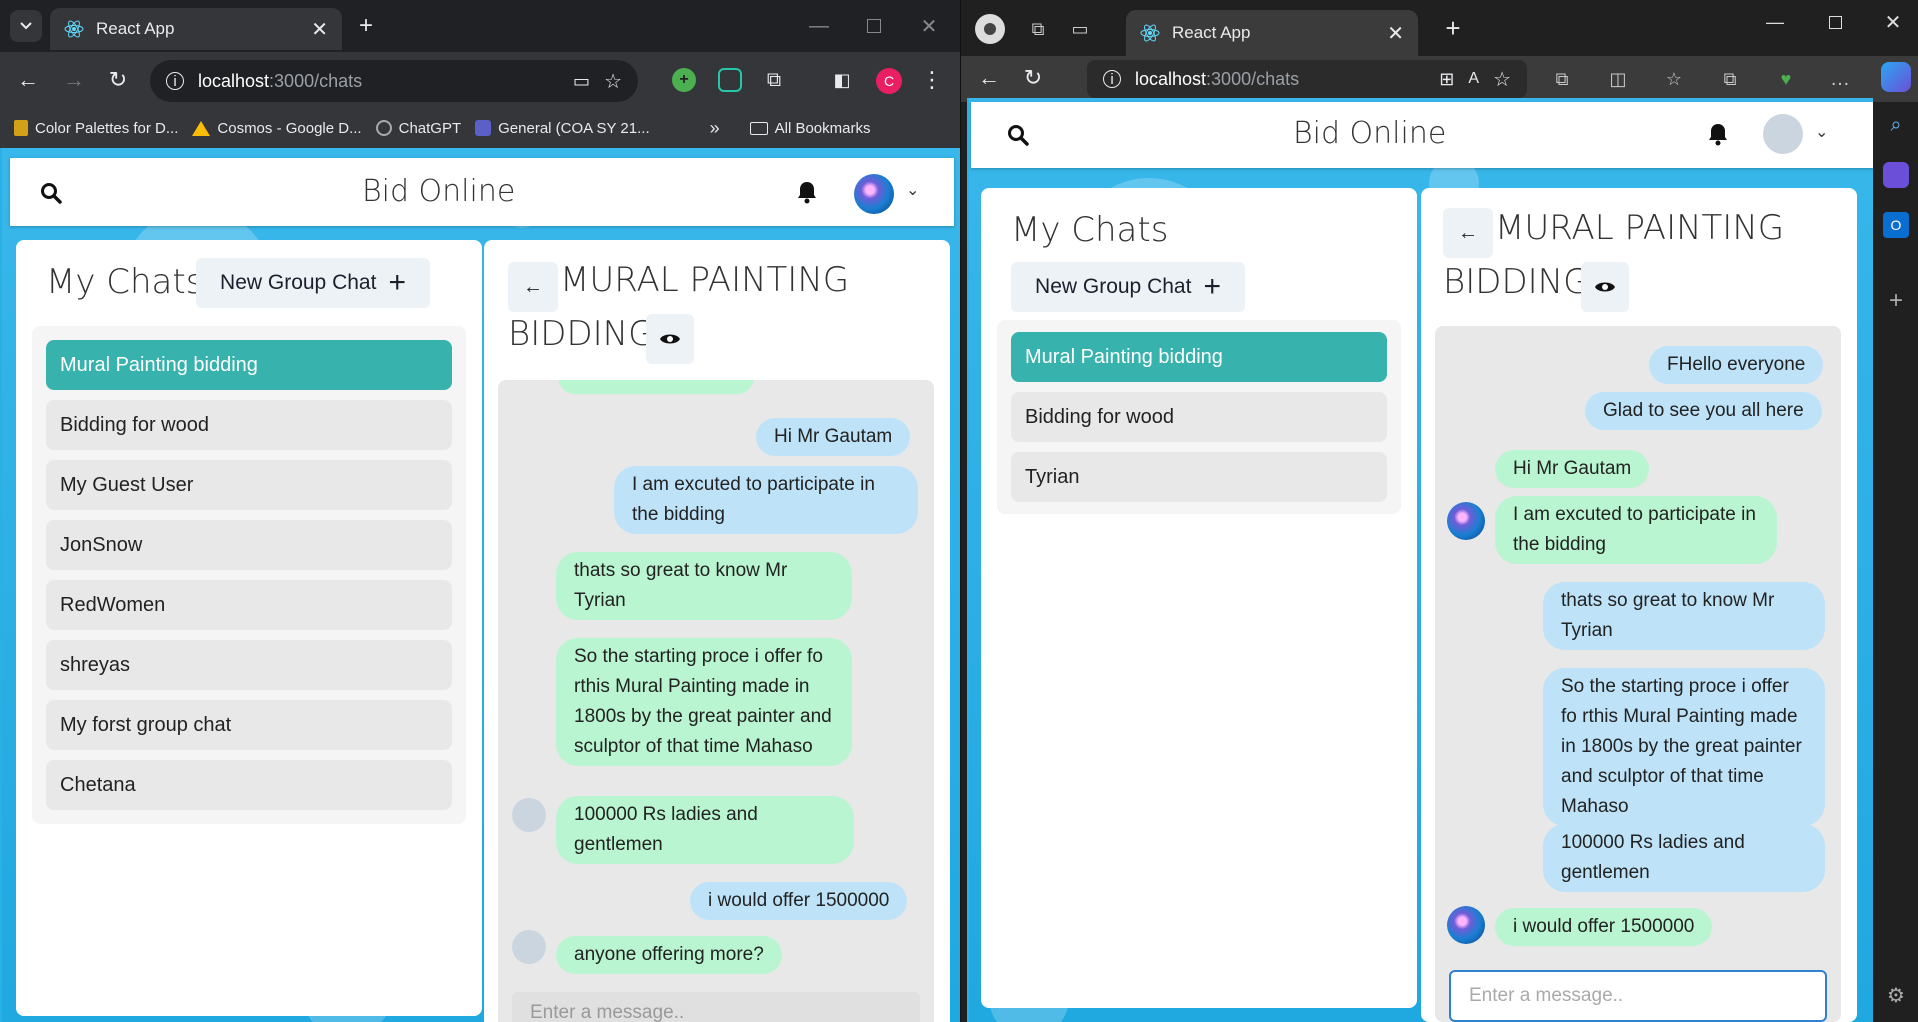  What do you see at coordinates (889, 81) in the screenshot?
I see `profile-avatar: C` at bounding box center [889, 81].